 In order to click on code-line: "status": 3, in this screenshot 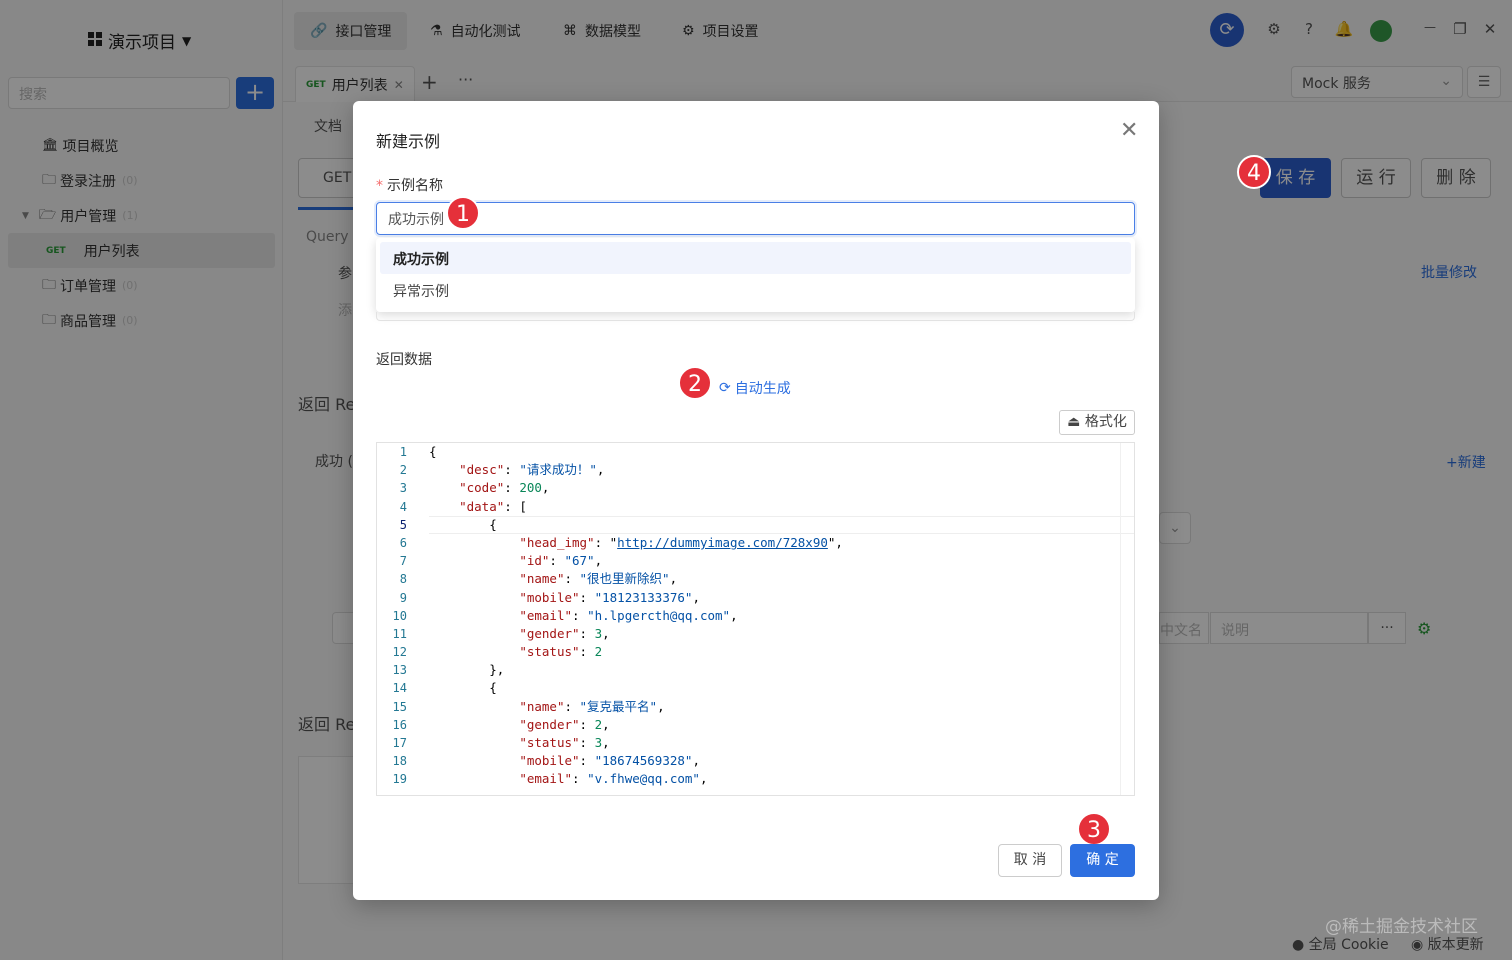, I will do `click(564, 742)`.